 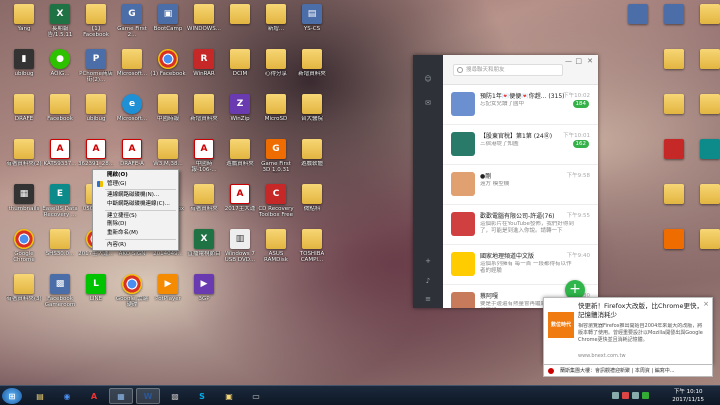 What do you see at coordinates (428, 299) in the screenshot?
I see `menu-icon: ≡` at bounding box center [428, 299].